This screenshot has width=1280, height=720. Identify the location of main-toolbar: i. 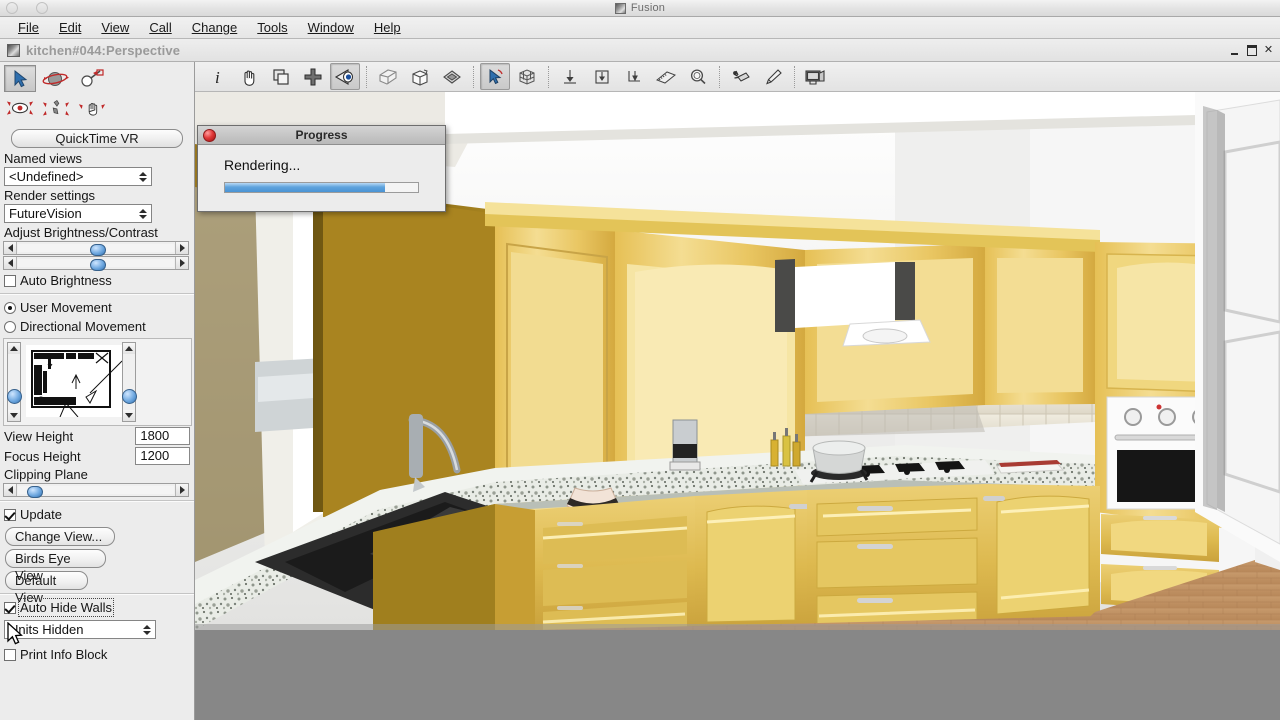
(737, 77).